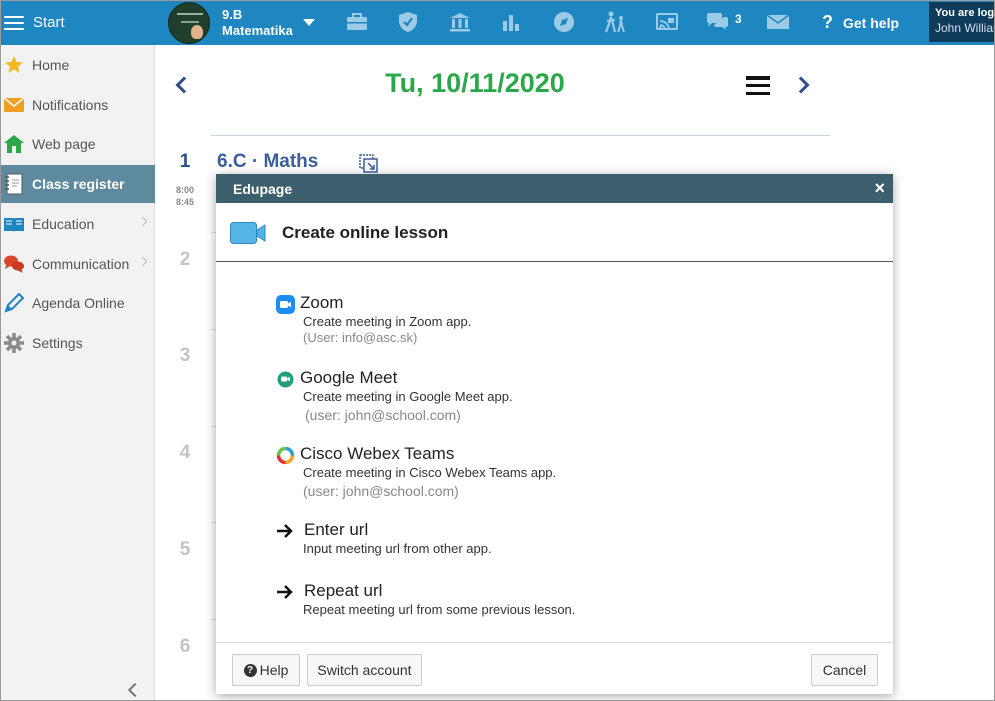 Image resolution: width=995 pixels, height=701 pixels. I want to click on sidebar-item-label: Home, so click(51, 65).